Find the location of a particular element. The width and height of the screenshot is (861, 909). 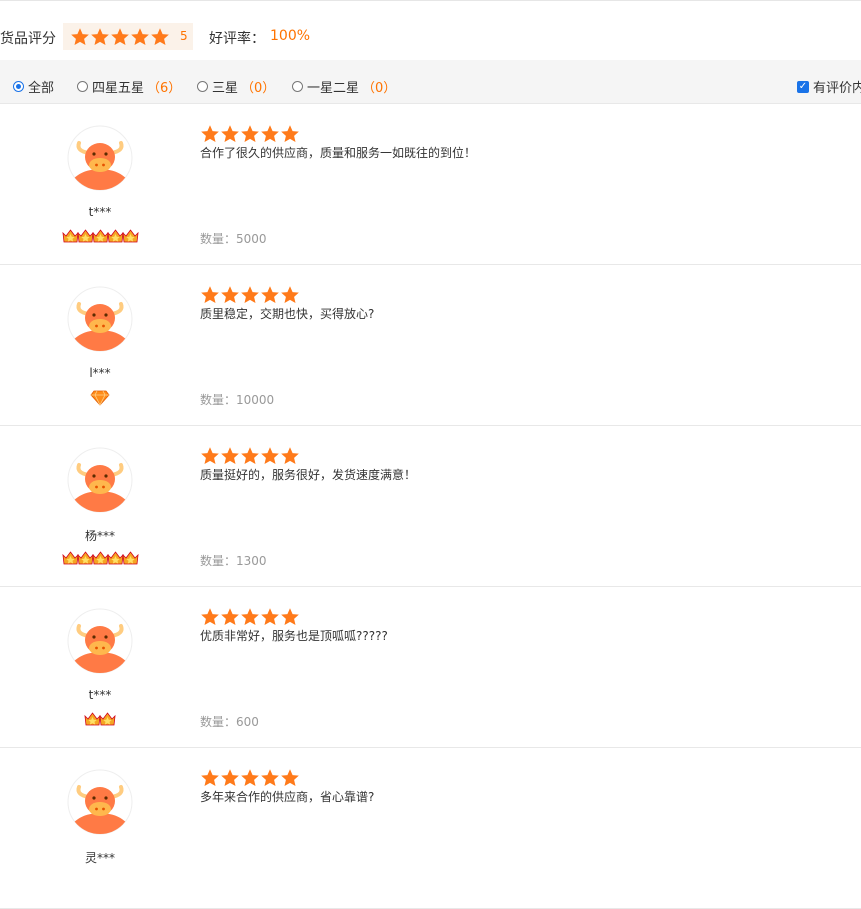

reviewer-name: 灵*** is located at coordinates (99, 858).